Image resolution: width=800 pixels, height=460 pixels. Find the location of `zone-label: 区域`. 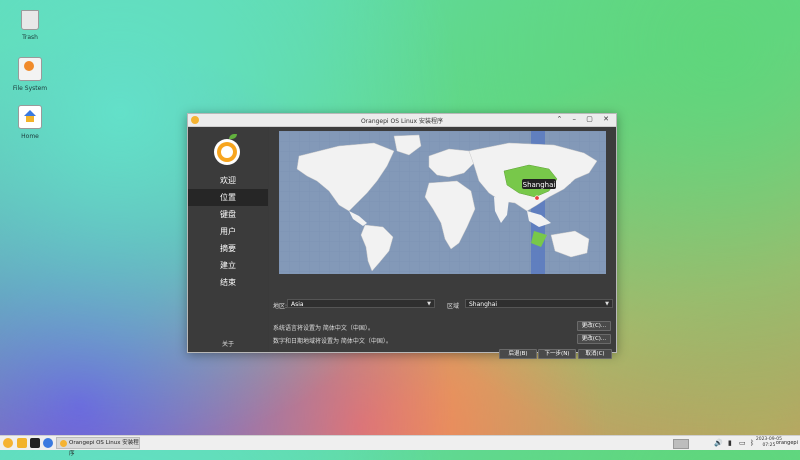

zone-label: 区域 is located at coordinates (453, 306).